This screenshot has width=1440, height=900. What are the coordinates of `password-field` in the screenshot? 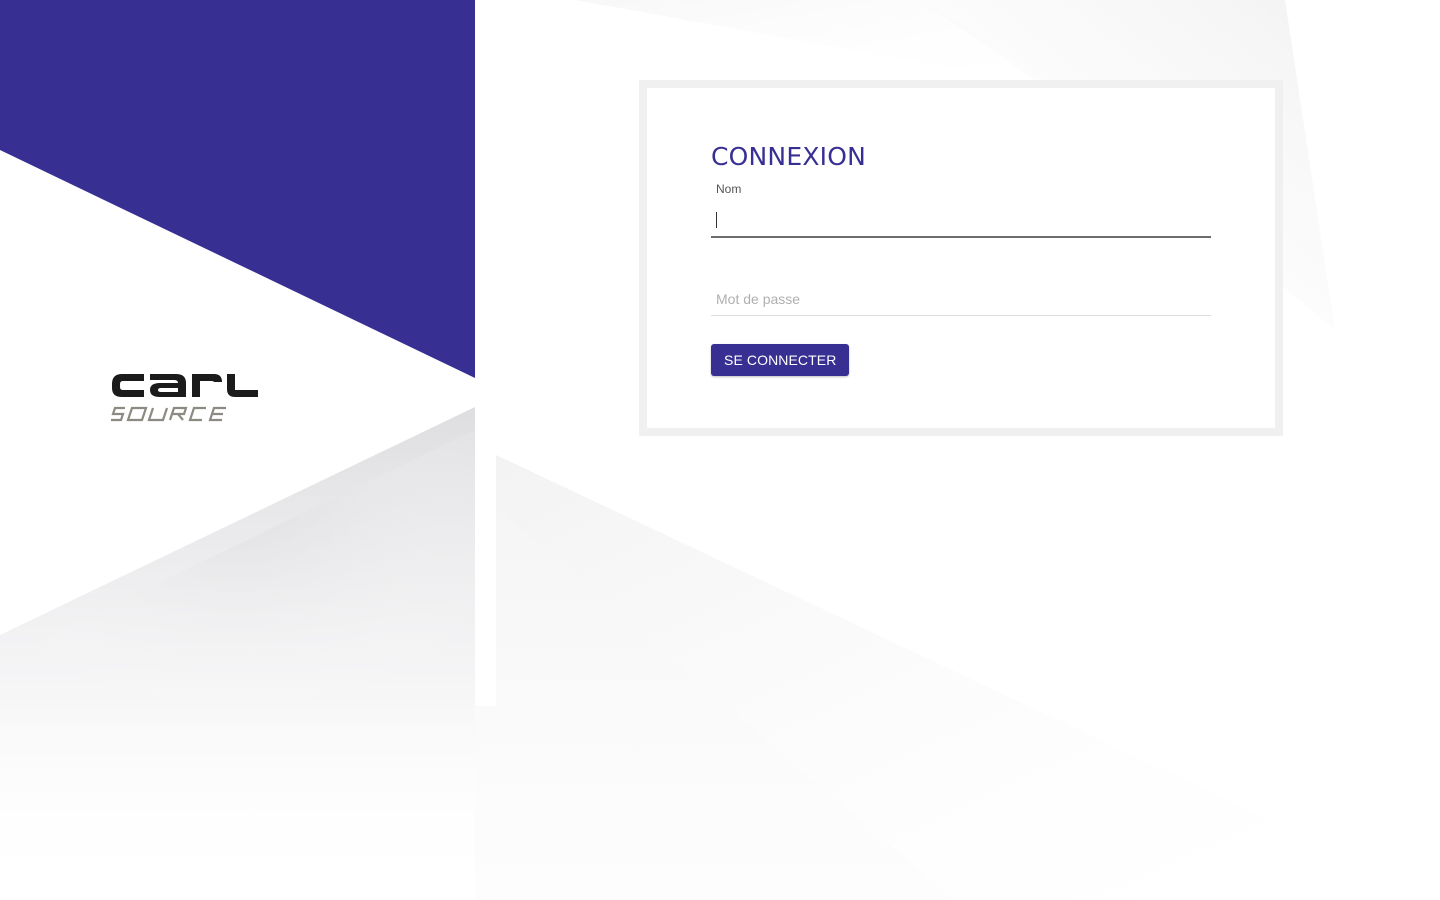 It's located at (961, 302).